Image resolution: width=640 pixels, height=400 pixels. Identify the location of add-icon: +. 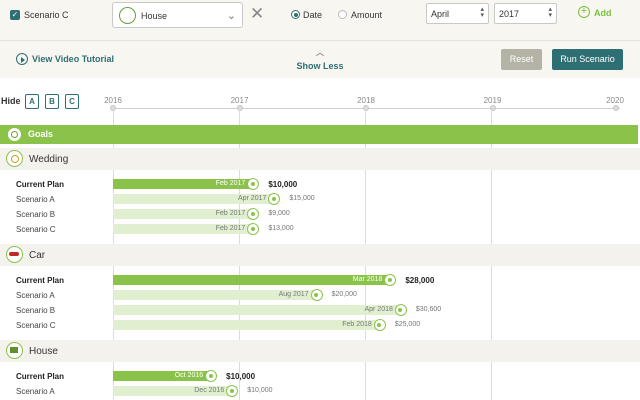
(584, 12).